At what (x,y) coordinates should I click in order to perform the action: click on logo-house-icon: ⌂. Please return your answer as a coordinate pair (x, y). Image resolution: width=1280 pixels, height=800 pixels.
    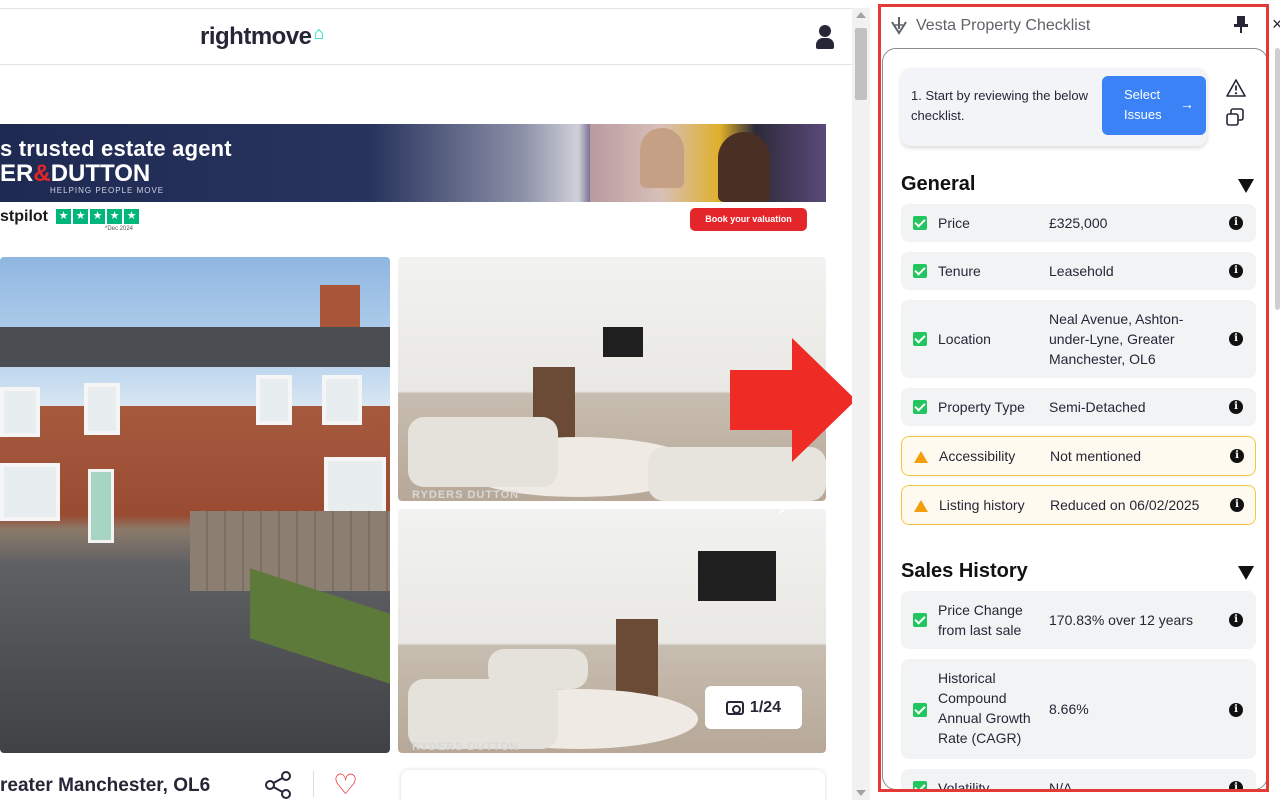
    Looking at the image, I should click on (319, 33).